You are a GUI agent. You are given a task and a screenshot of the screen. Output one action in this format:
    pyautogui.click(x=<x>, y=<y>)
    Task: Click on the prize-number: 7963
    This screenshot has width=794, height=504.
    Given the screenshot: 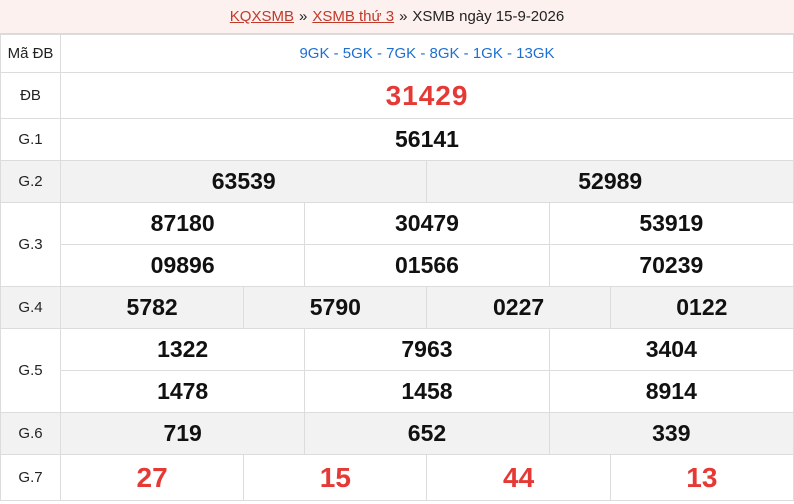 What is the action you would take?
    pyautogui.click(x=427, y=349)
    